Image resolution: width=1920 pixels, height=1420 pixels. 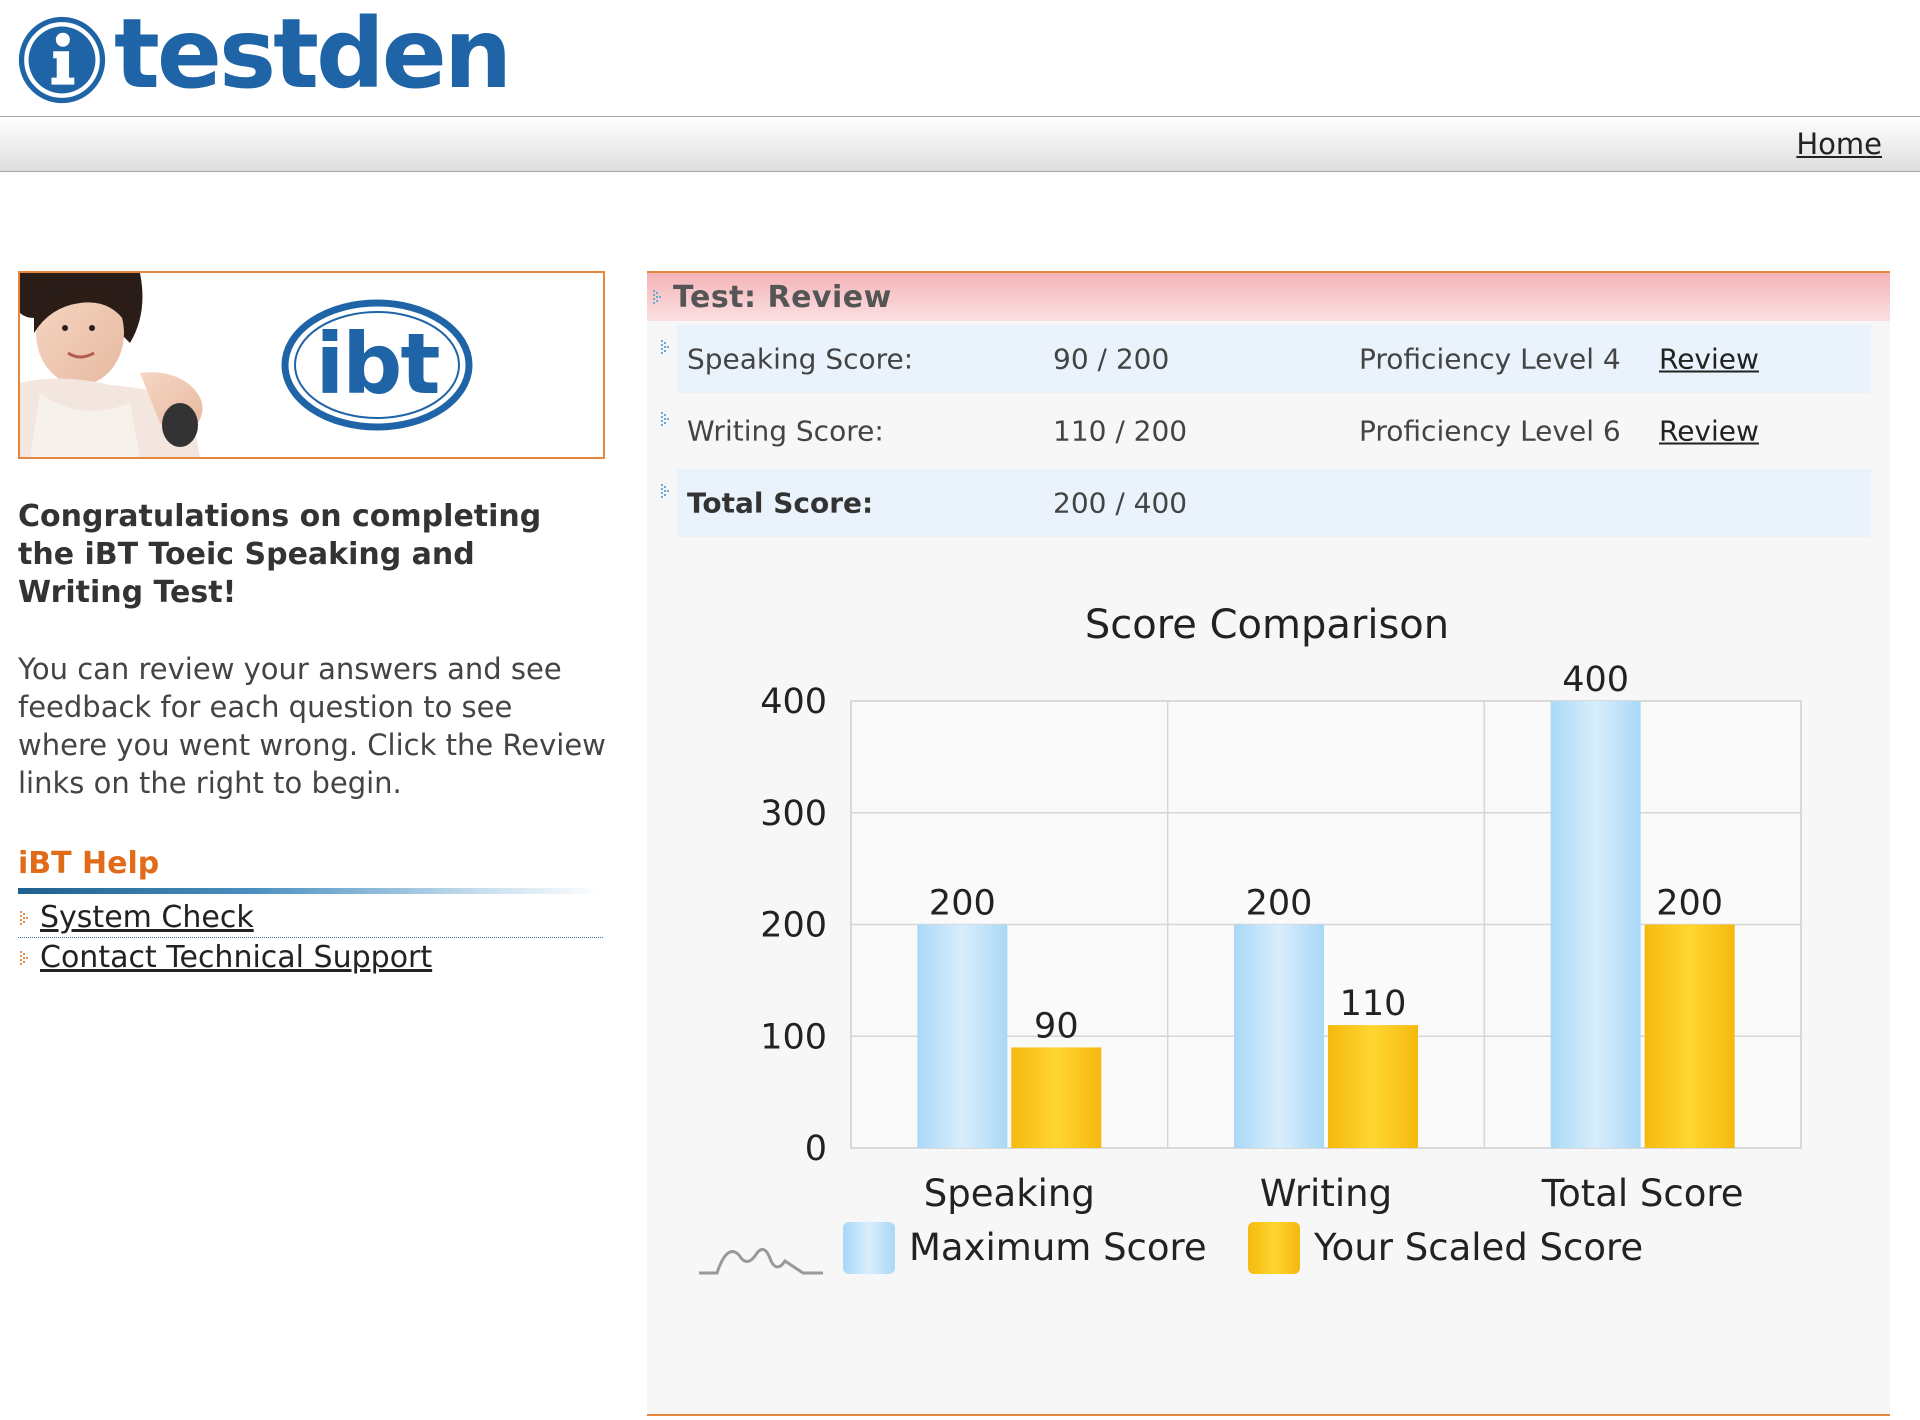 What do you see at coordinates (761, 1261) in the screenshot?
I see `highcharts-icon` at bounding box center [761, 1261].